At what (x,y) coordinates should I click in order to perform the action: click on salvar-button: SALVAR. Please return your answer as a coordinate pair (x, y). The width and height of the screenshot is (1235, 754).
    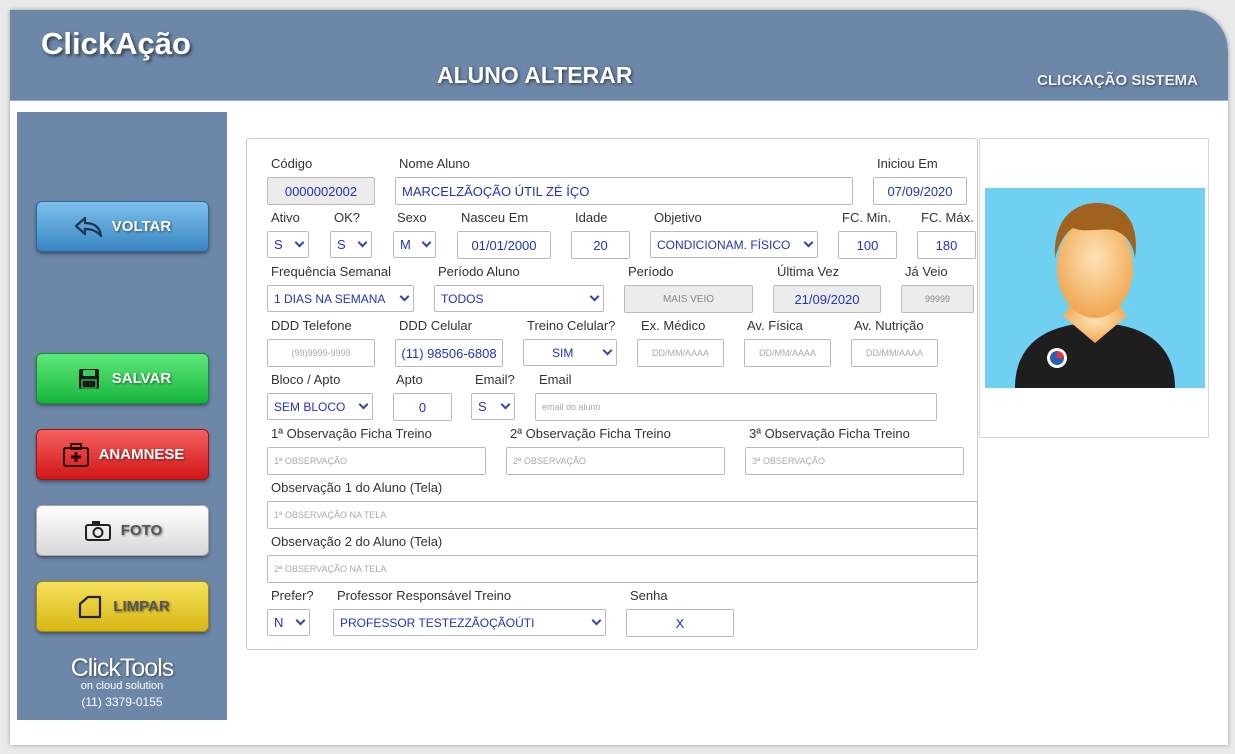
    Looking at the image, I should click on (122, 378).